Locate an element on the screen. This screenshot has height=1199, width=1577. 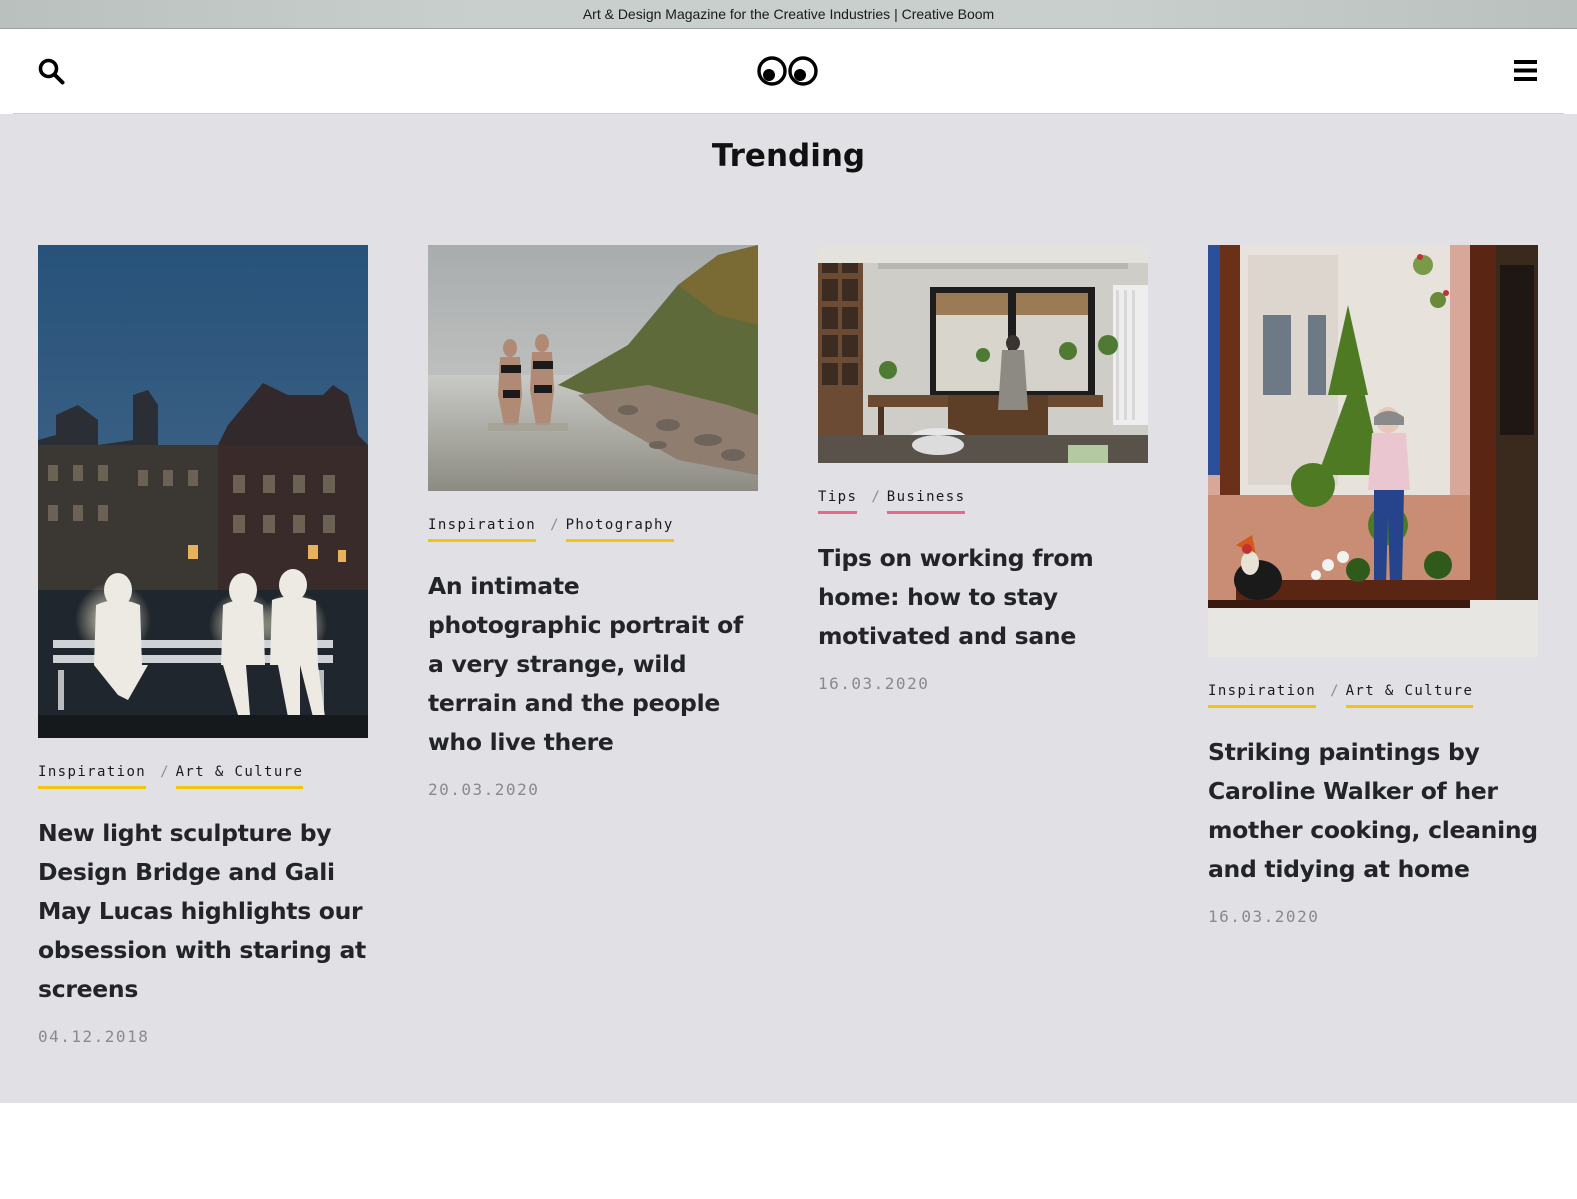
eyes-logo-icon is located at coordinates (787, 71).